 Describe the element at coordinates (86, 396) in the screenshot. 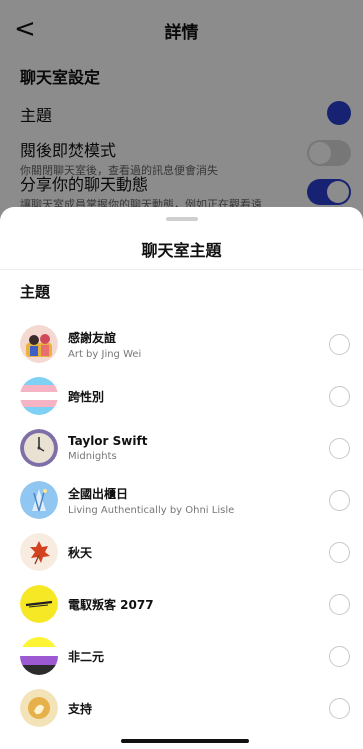

I see `theme-name: 跨性別` at that location.